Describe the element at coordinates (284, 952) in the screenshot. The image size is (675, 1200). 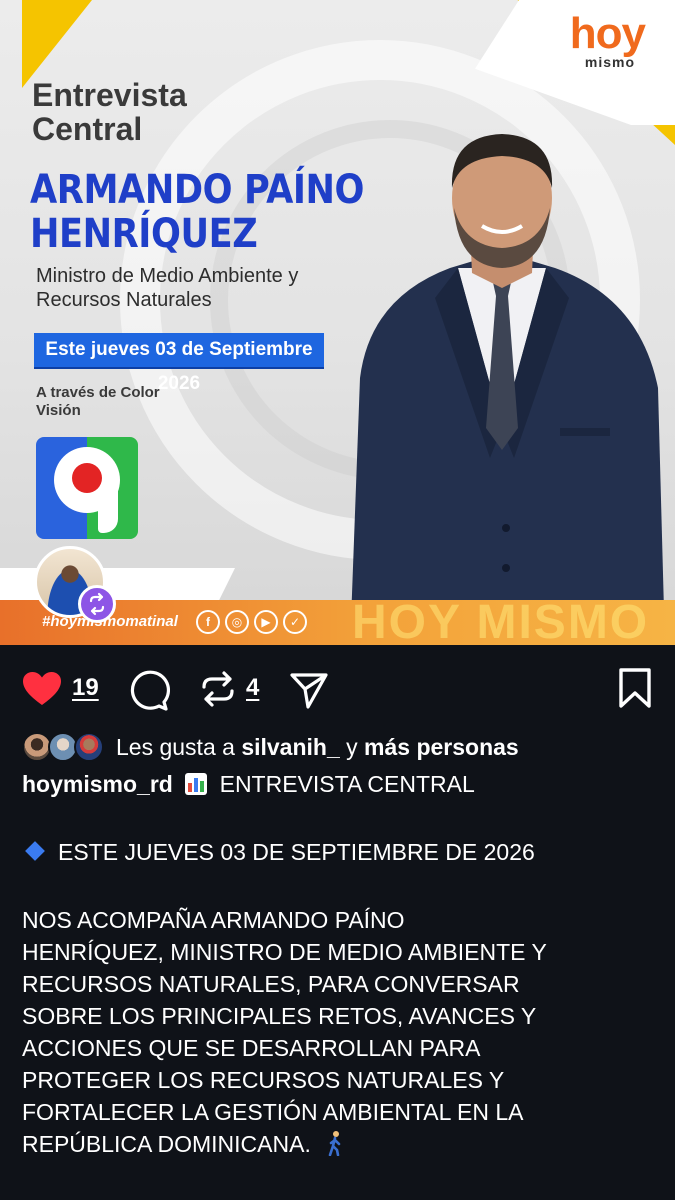
I see `caption-body-line: HENRÍQUEZ, MINISTRO DE MEDIO AMBIENTE Y` at that location.